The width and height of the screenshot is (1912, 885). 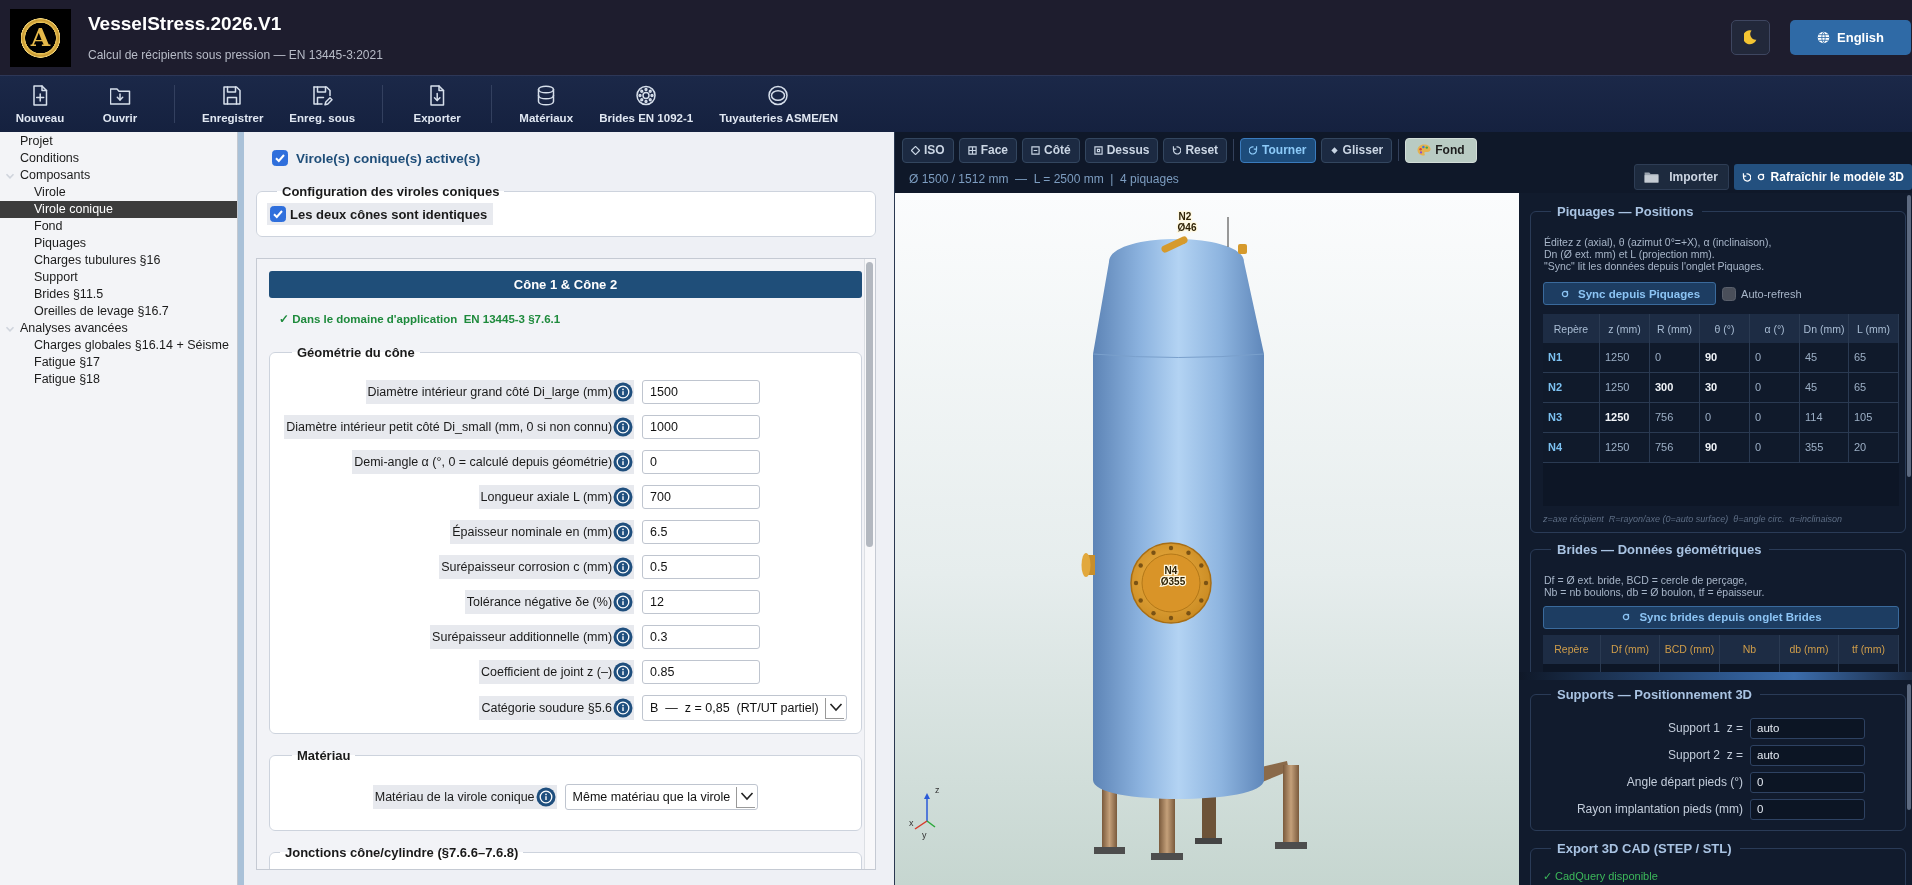 What do you see at coordinates (118, 243) in the screenshot?
I see `tree-item: Piquages` at bounding box center [118, 243].